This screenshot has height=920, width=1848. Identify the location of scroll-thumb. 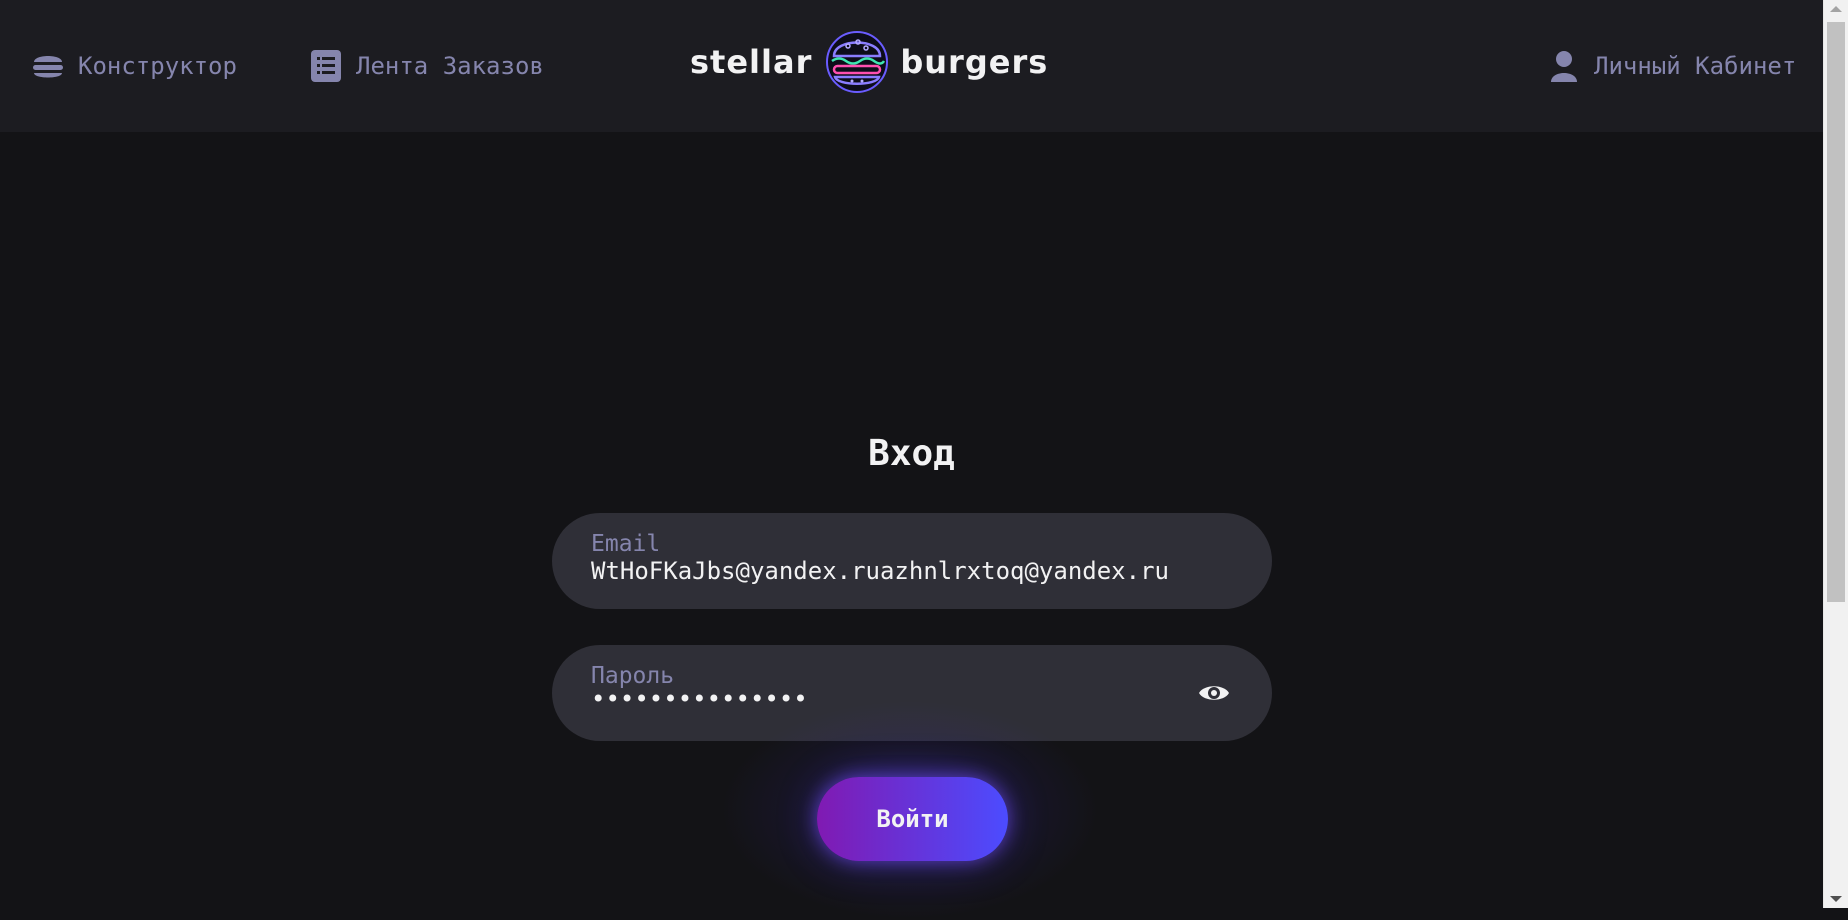
(1836, 312).